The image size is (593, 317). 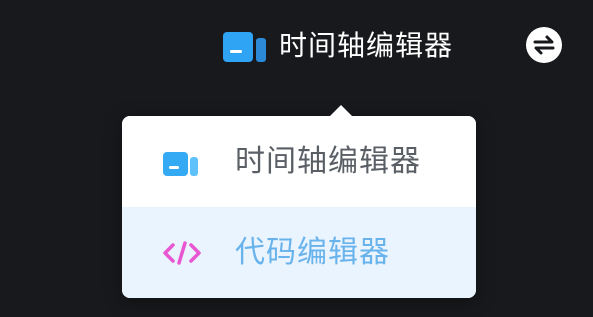 I want to click on menu-item-label: 时间轴编辑器, so click(x=328, y=161).